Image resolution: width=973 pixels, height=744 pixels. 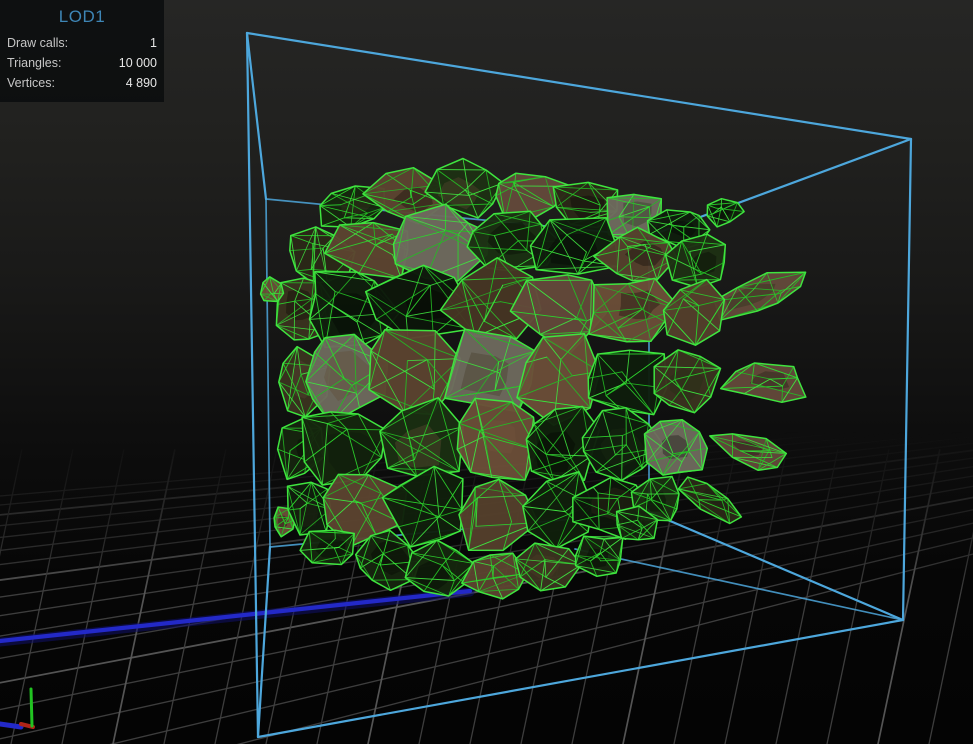 What do you see at coordinates (141, 83) in the screenshot?
I see `stat-value: 4 890` at bounding box center [141, 83].